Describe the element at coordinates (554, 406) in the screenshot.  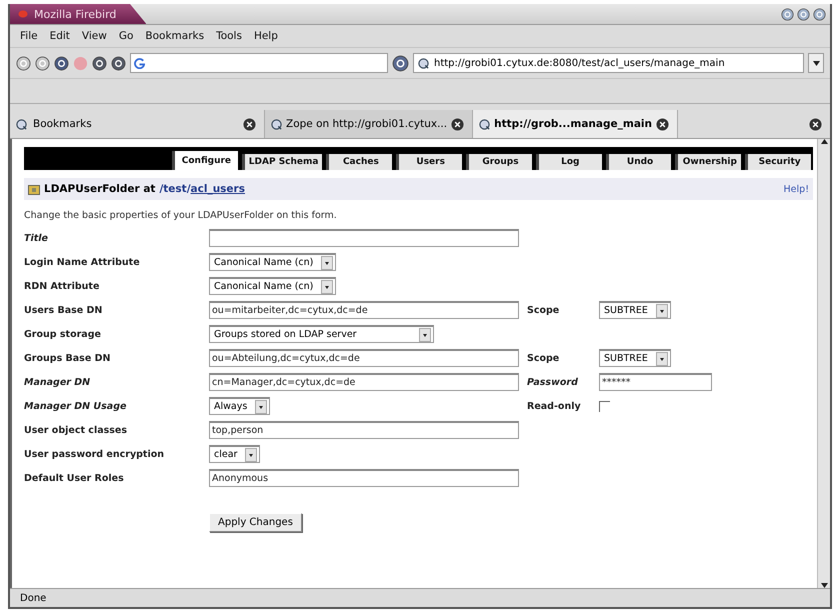
I see `field-label: Read-only` at that location.